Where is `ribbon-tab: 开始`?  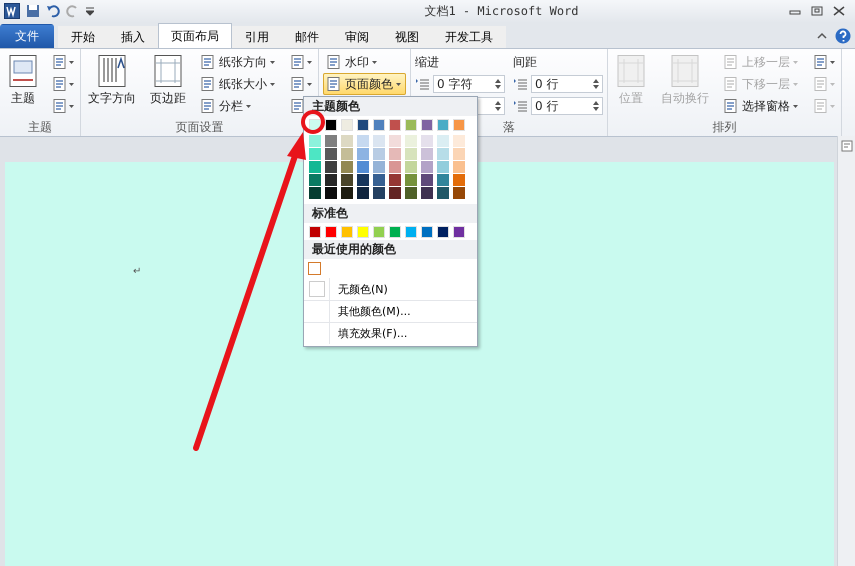 ribbon-tab: 开始 is located at coordinates (83, 37).